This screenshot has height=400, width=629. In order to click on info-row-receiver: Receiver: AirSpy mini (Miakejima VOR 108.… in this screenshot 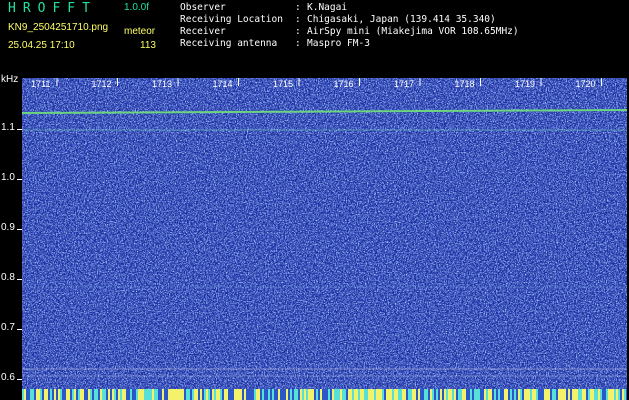, I will do `click(349, 32)`.